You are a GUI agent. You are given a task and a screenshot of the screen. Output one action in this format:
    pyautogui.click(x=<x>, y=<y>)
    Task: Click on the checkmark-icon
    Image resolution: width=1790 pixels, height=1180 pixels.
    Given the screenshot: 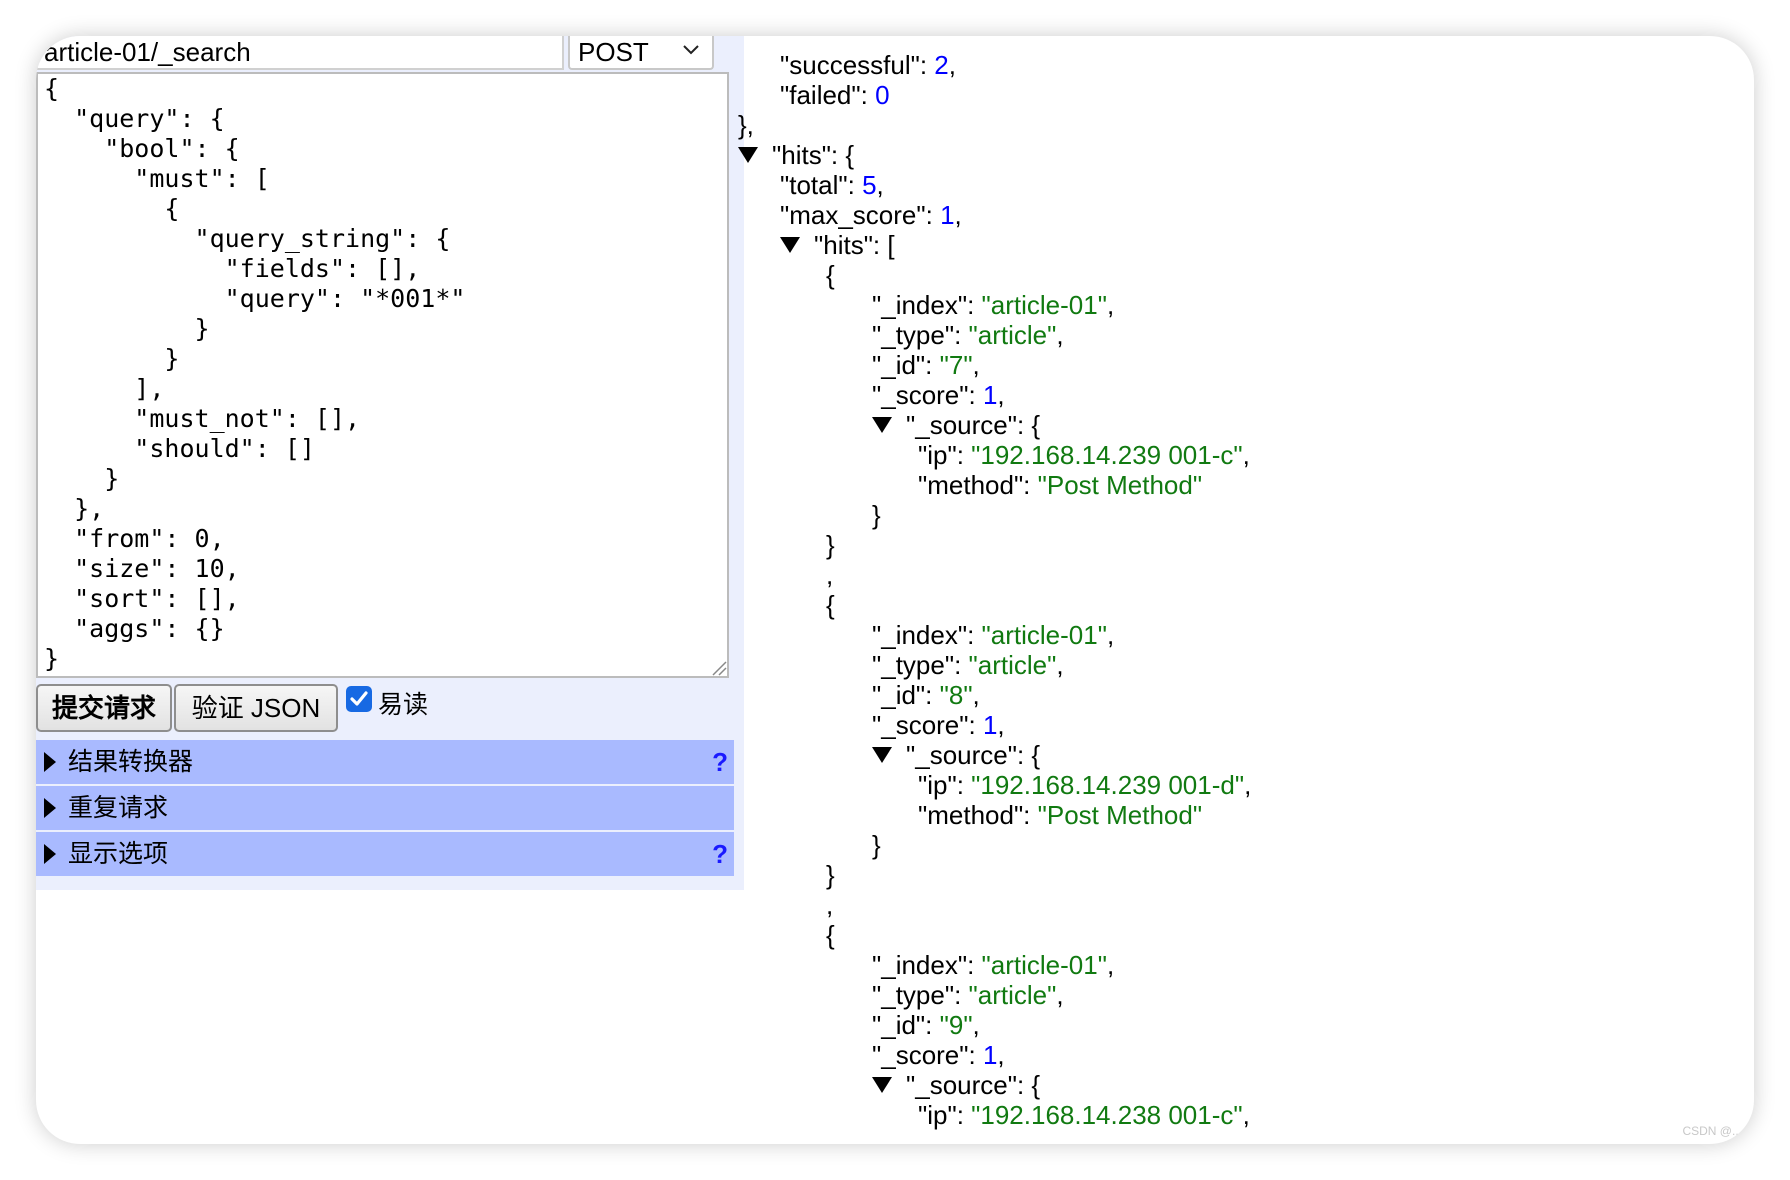 What is the action you would take?
    pyautogui.click(x=359, y=698)
    